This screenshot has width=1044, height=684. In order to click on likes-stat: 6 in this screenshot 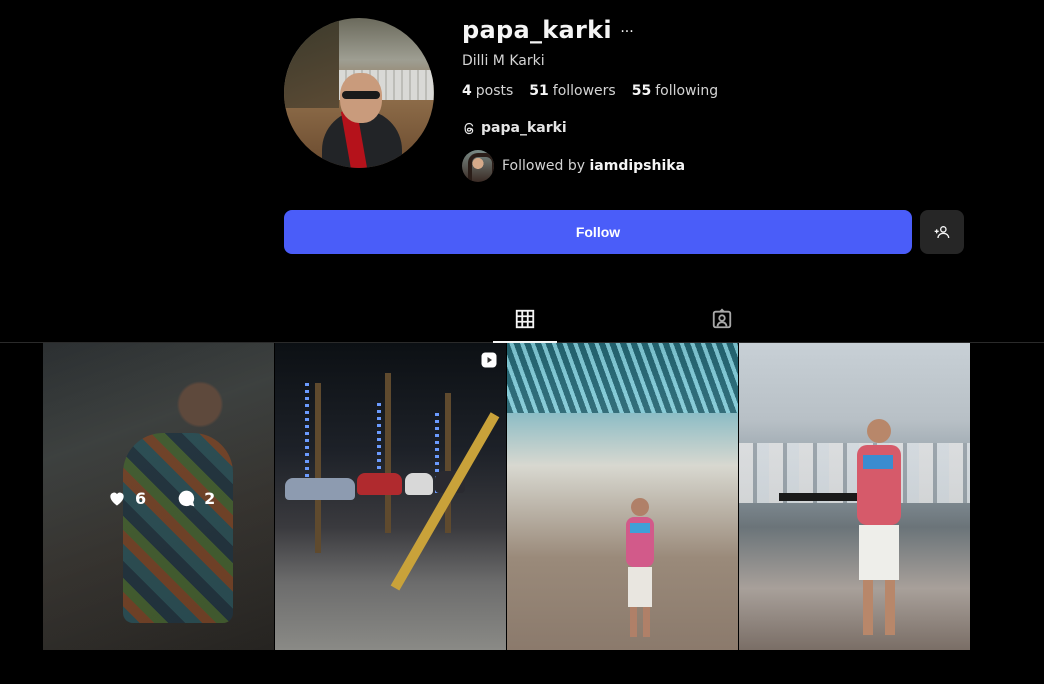, I will do `click(126, 498)`.